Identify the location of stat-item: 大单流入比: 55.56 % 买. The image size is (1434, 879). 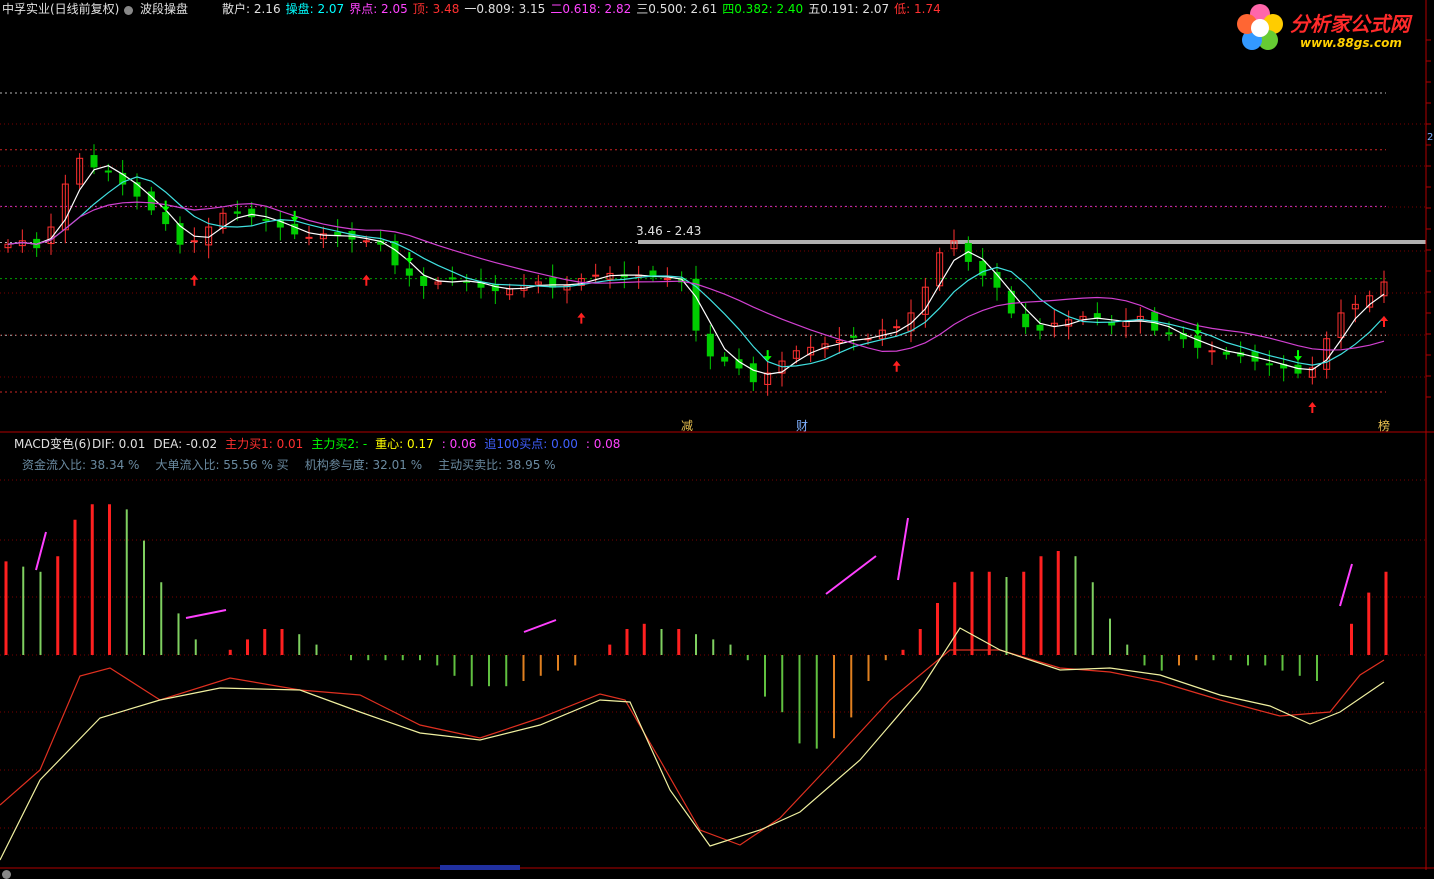
(222, 465).